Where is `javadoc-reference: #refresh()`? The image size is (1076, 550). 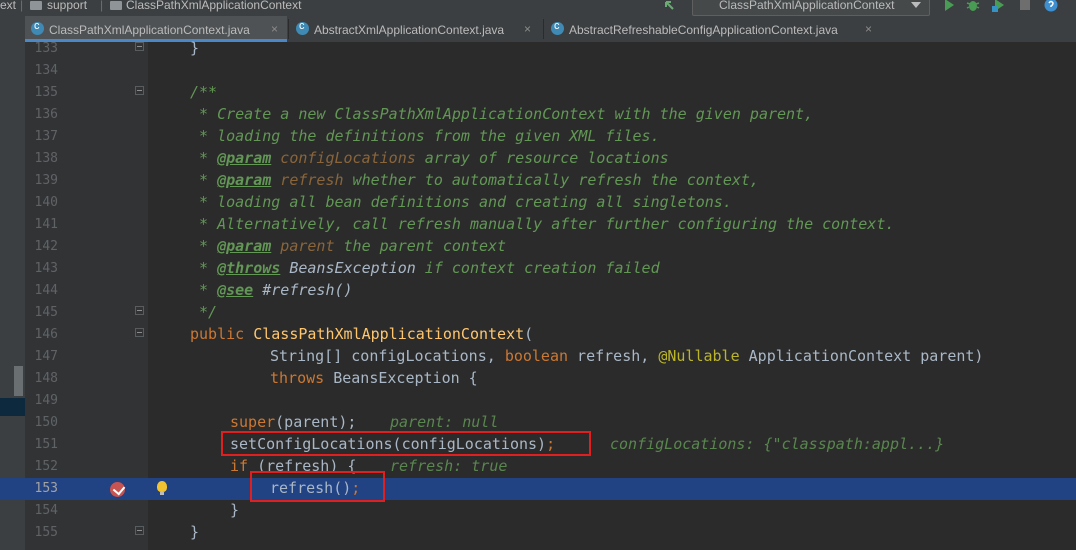 javadoc-reference: #refresh() is located at coordinates (303, 290).